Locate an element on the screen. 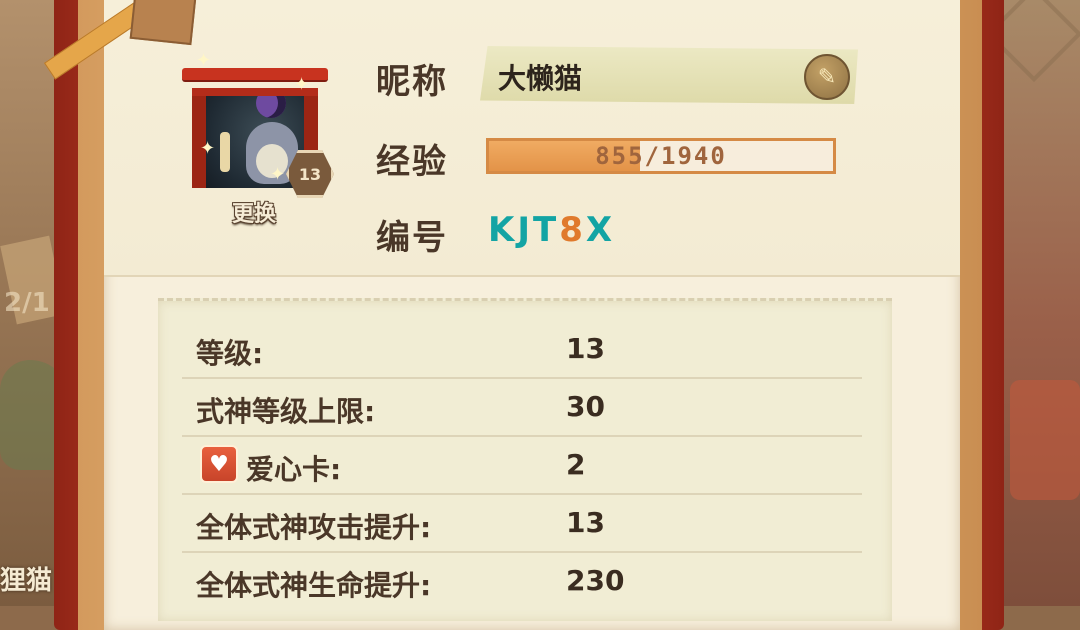  stat-row-level: 等级: 13 is located at coordinates (522, 349).